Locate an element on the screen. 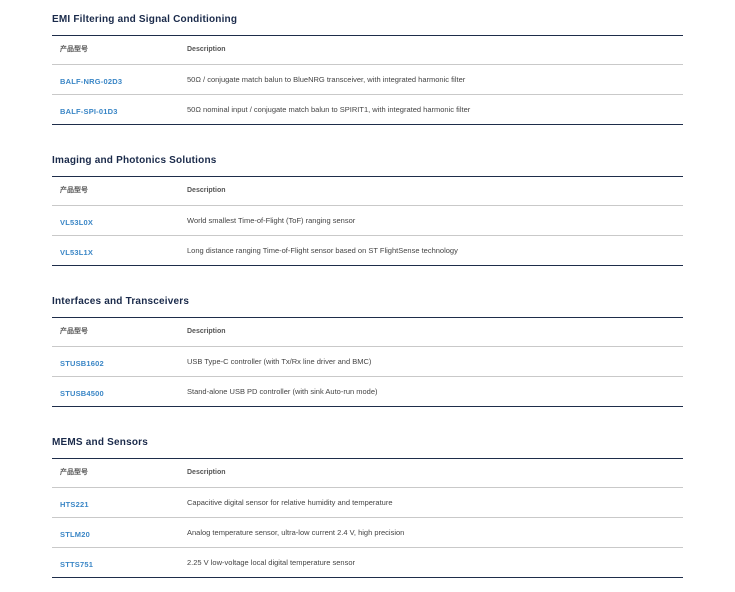 Image resolution: width=735 pixels, height=592 pixels. section-title: MEMS and Sensors is located at coordinates (100, 442).